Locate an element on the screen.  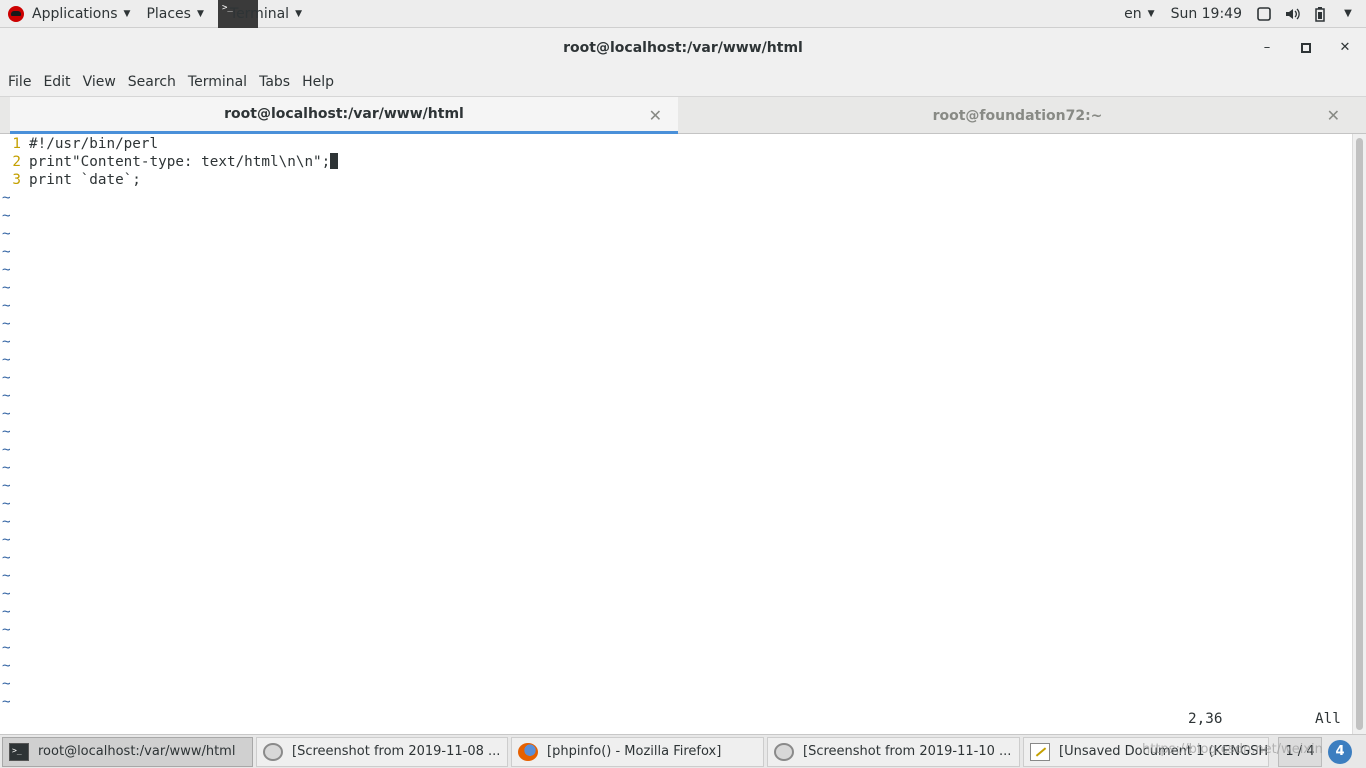
task-label: root@localhost:/var/www/html is located at coordinates (137, 751).